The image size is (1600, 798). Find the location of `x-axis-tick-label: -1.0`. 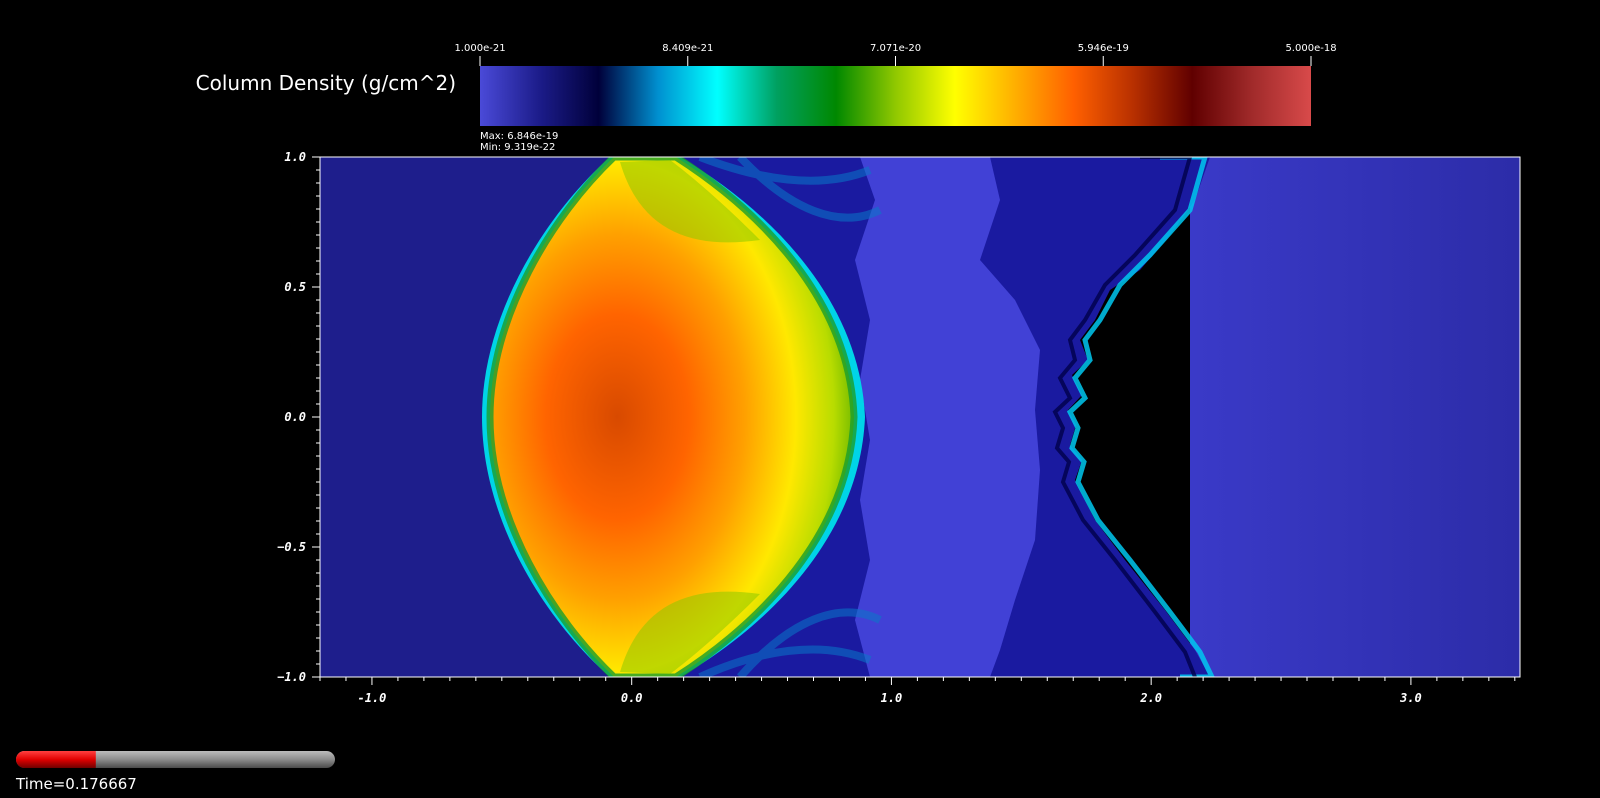

x-axis-tick-label: -1.0 is located at coordinates (371, 698).